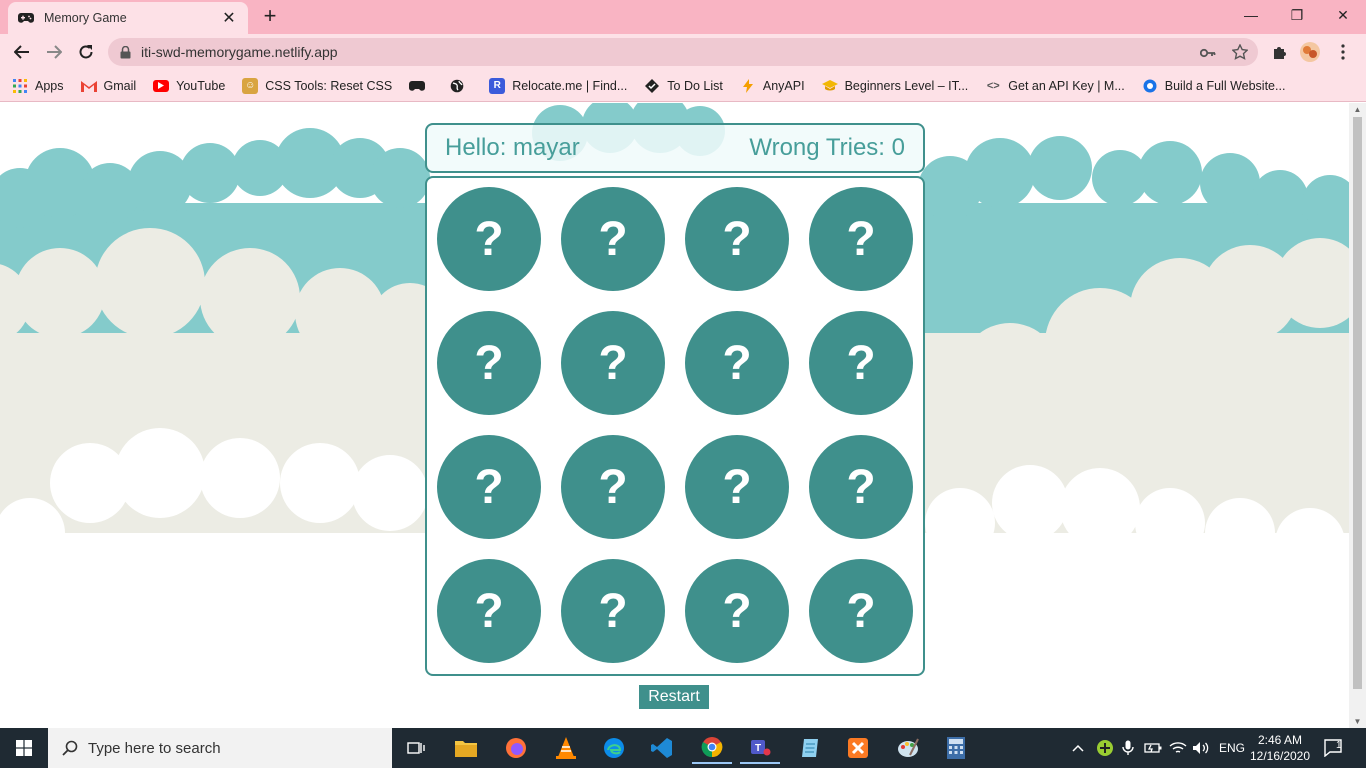 The image size is (1366, 768). Describe the element at coordinates (993, 85) in the screenshot. I see `api-key-icon: <>` at that location.